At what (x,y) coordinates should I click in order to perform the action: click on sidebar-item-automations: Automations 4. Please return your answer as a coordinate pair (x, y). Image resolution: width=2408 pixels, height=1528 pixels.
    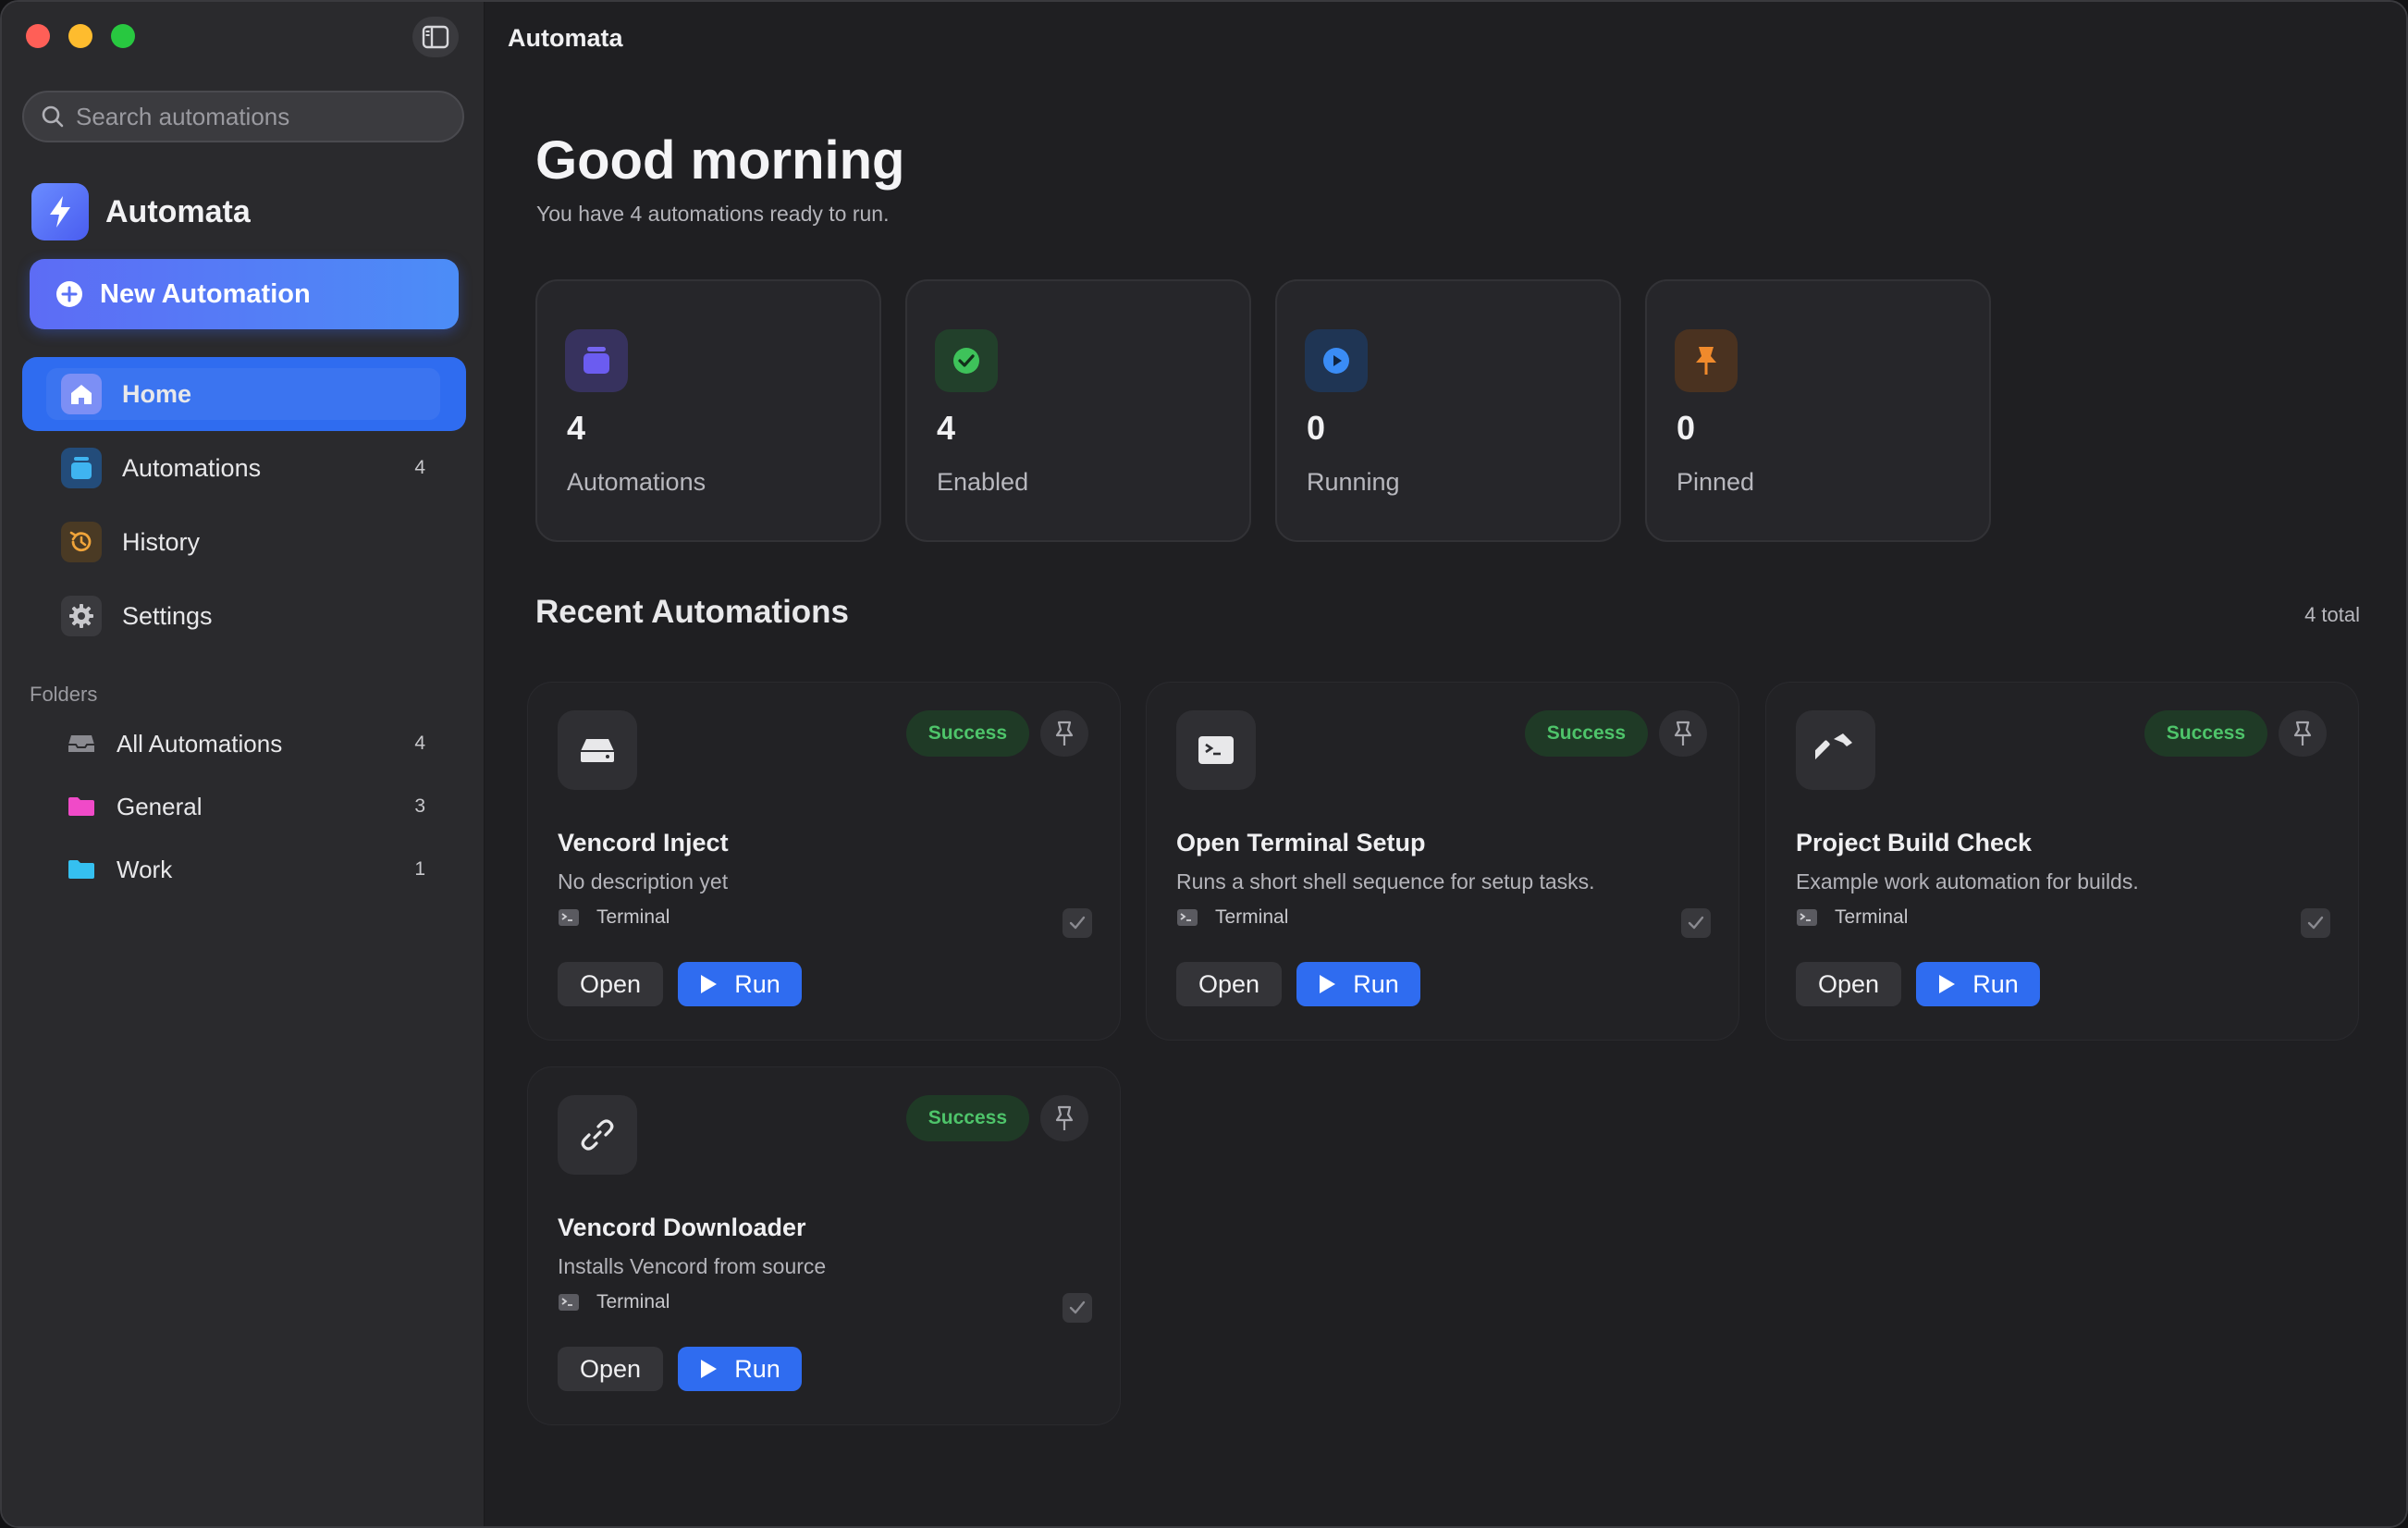
    Looking at the image, I should click on (244, 468).